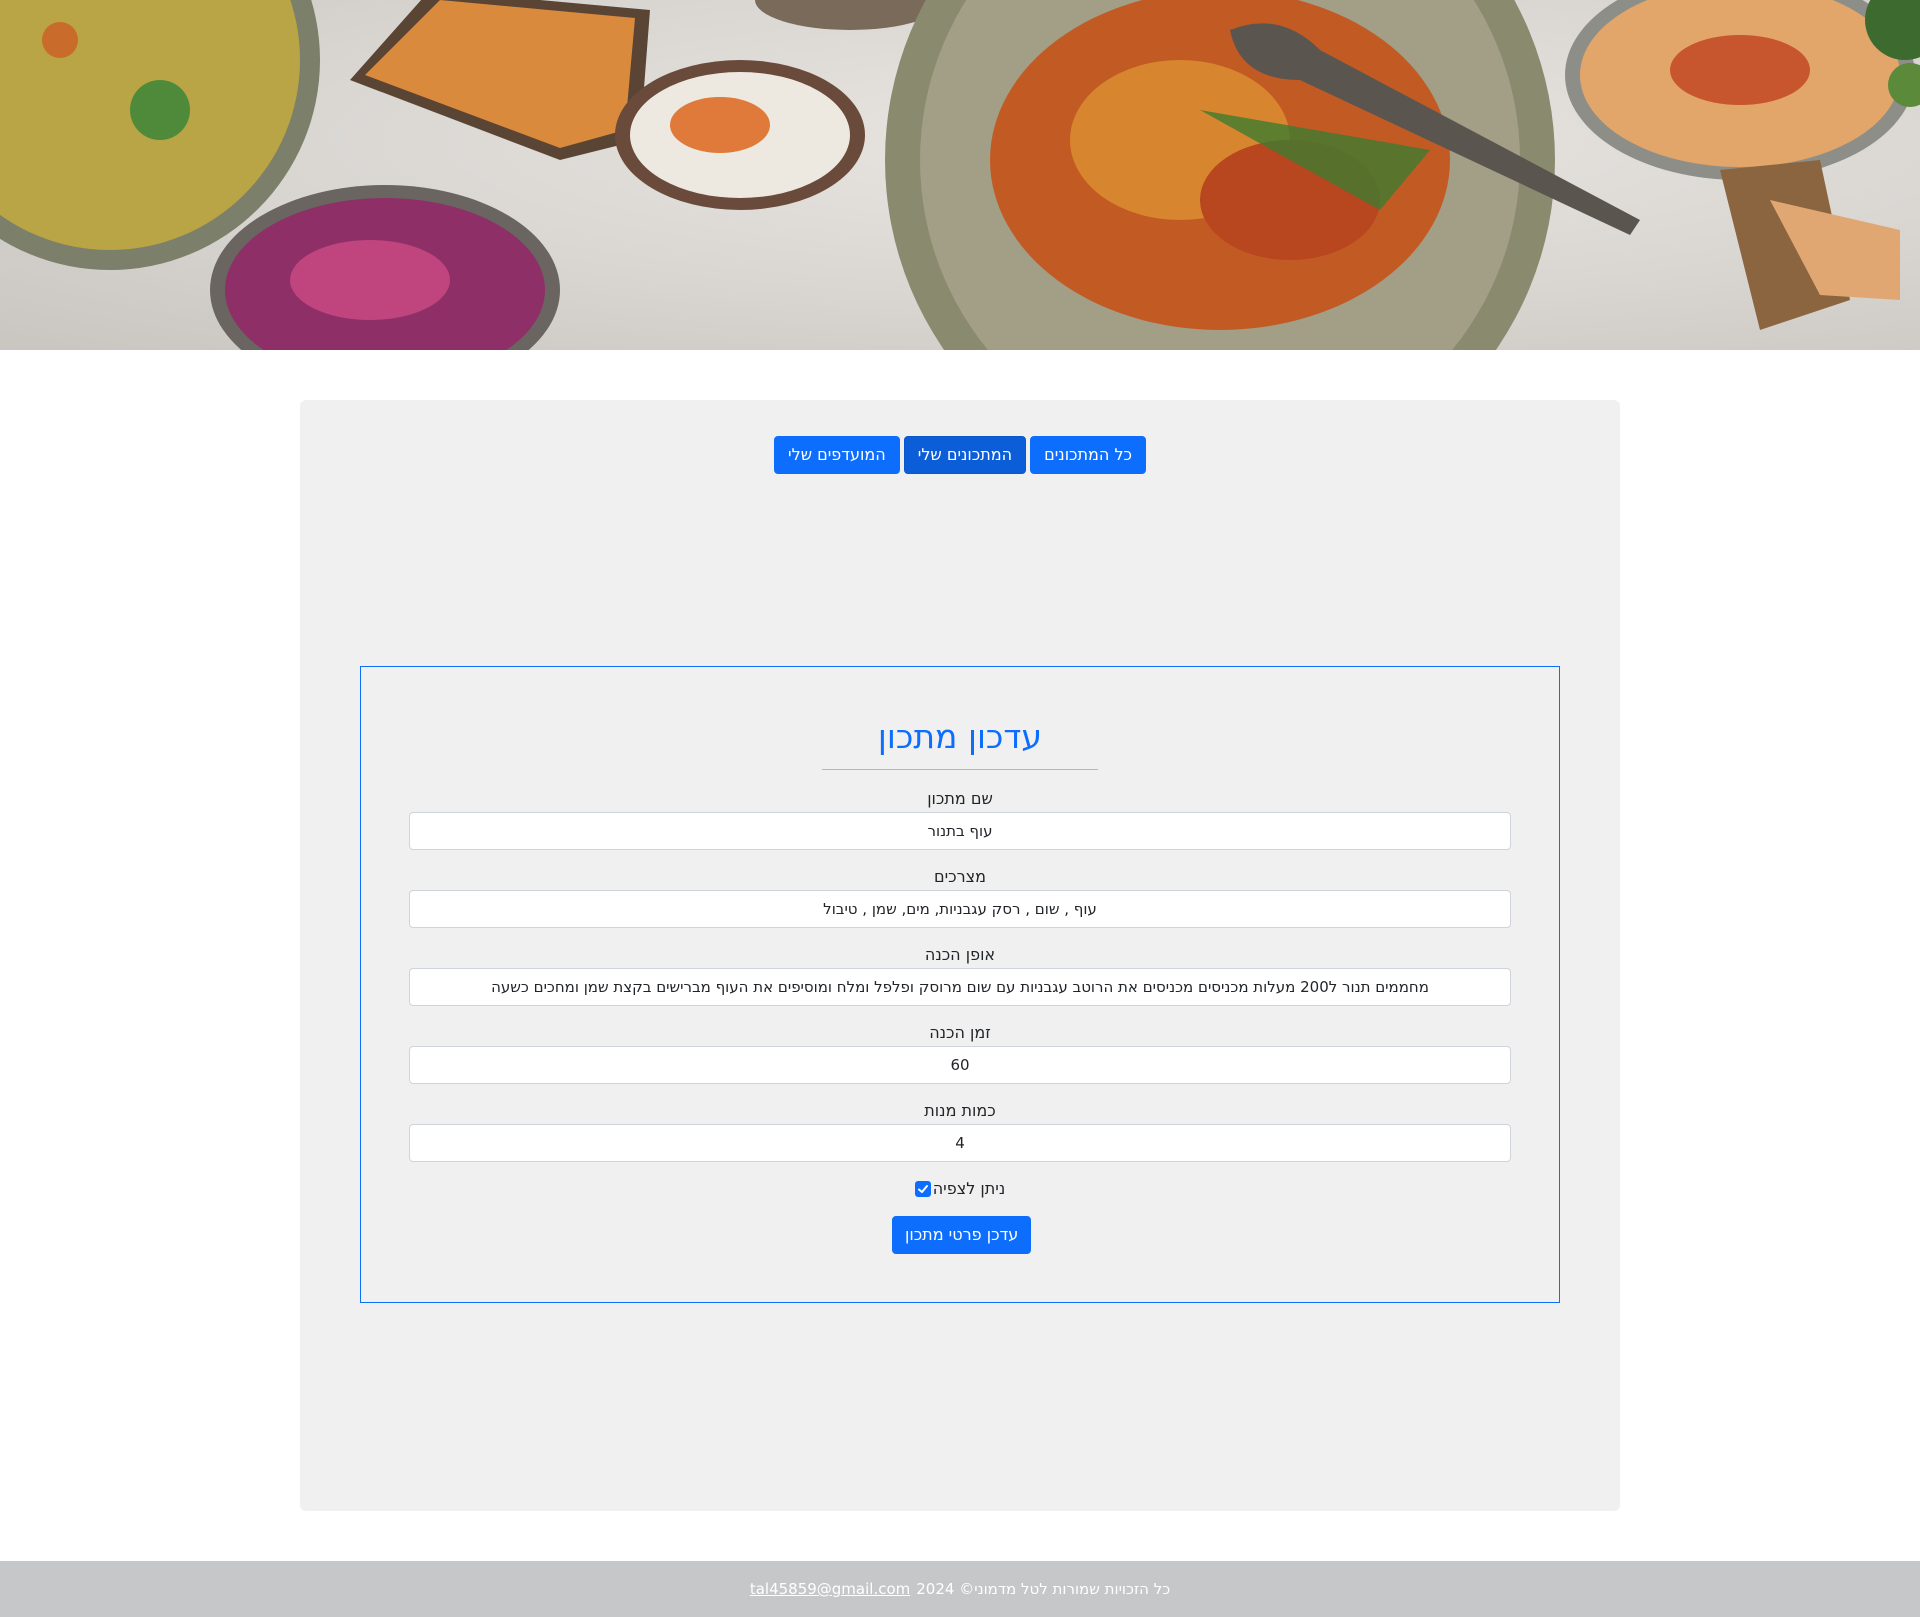  I want to click on servings-group: כמות מנות, so click(960, 1131).